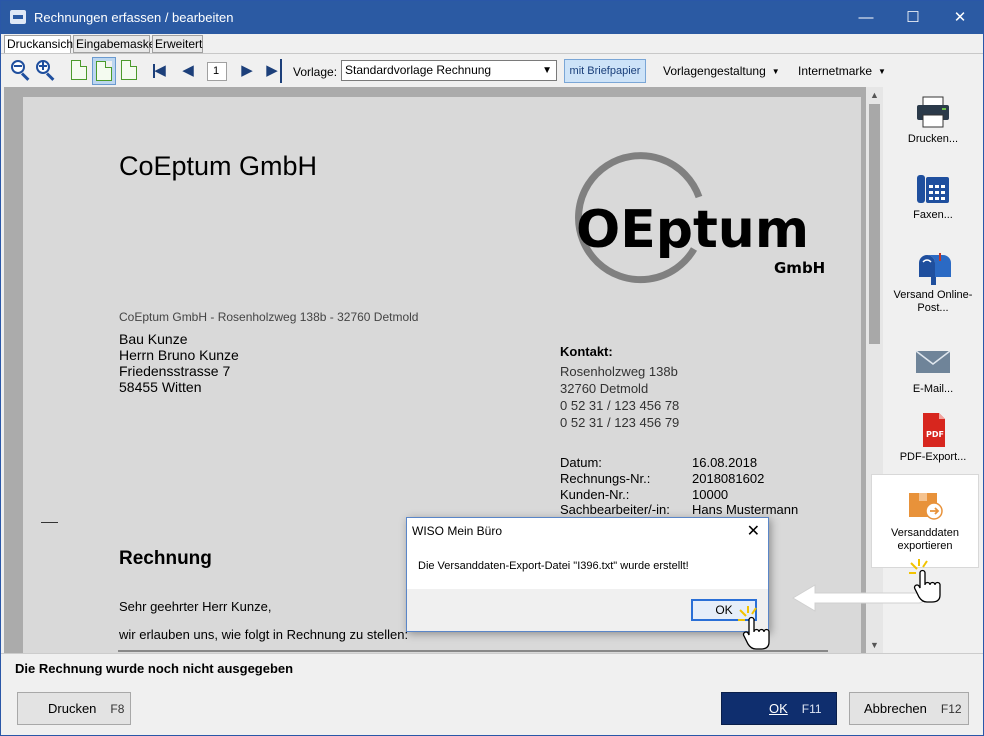 Image resolution: width=984 pixels, height=736 pixels. I want to click on zoom-in-icon, so click(46, 71).